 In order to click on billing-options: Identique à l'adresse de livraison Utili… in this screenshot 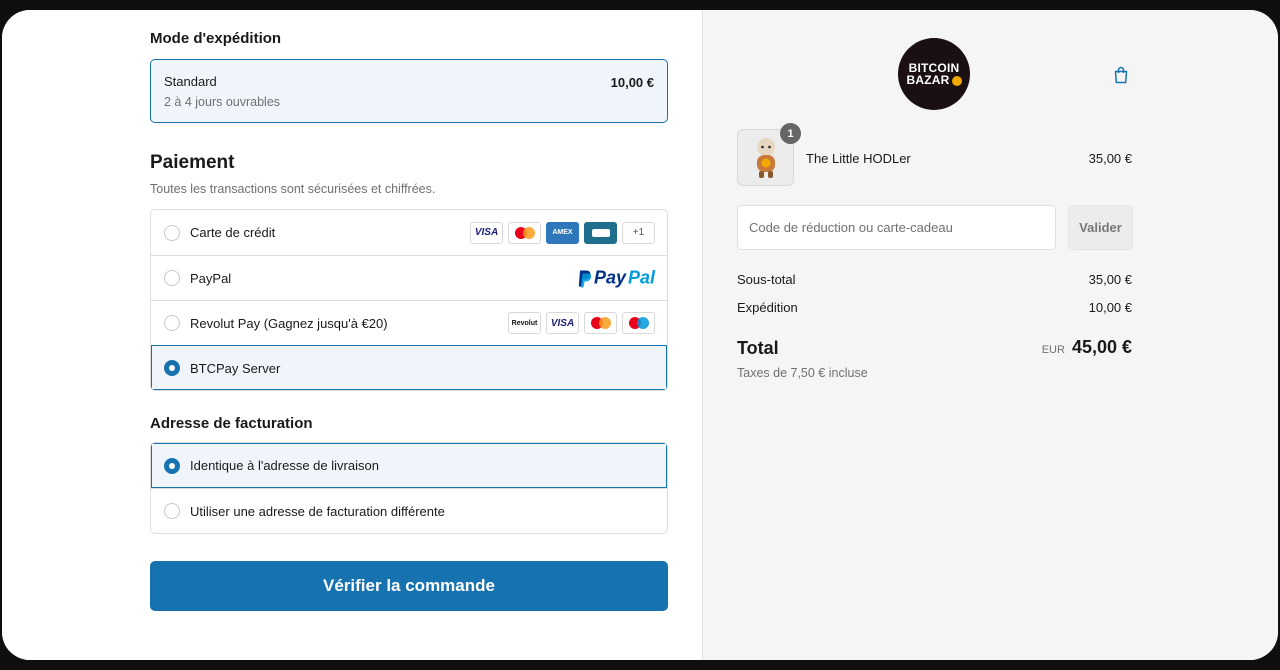, I will do `click(409, 488)`.